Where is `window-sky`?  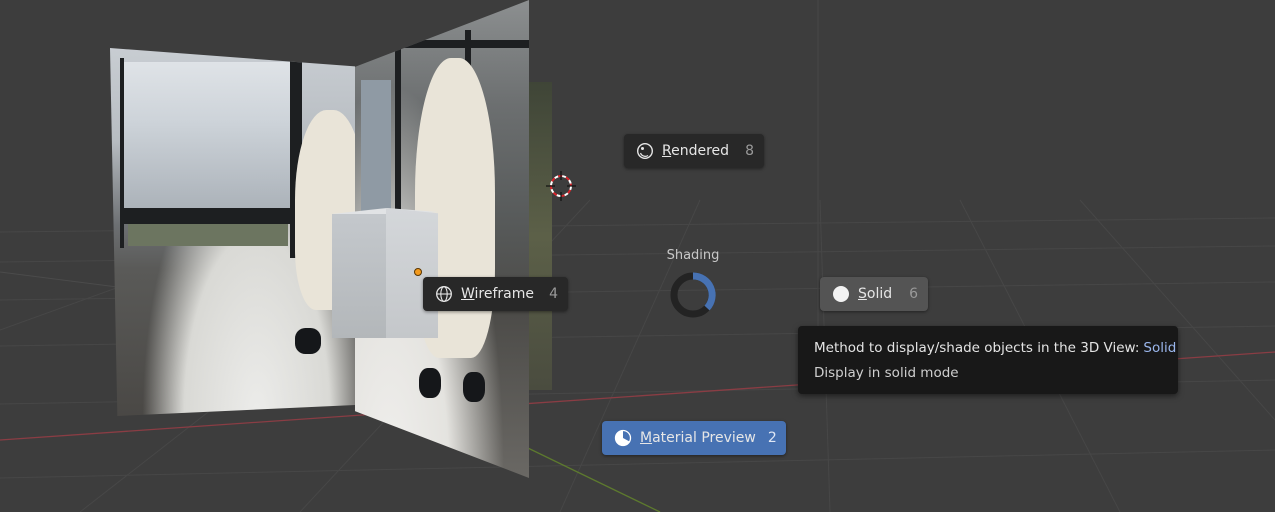
window-sky is located at coordinates (208, 137).